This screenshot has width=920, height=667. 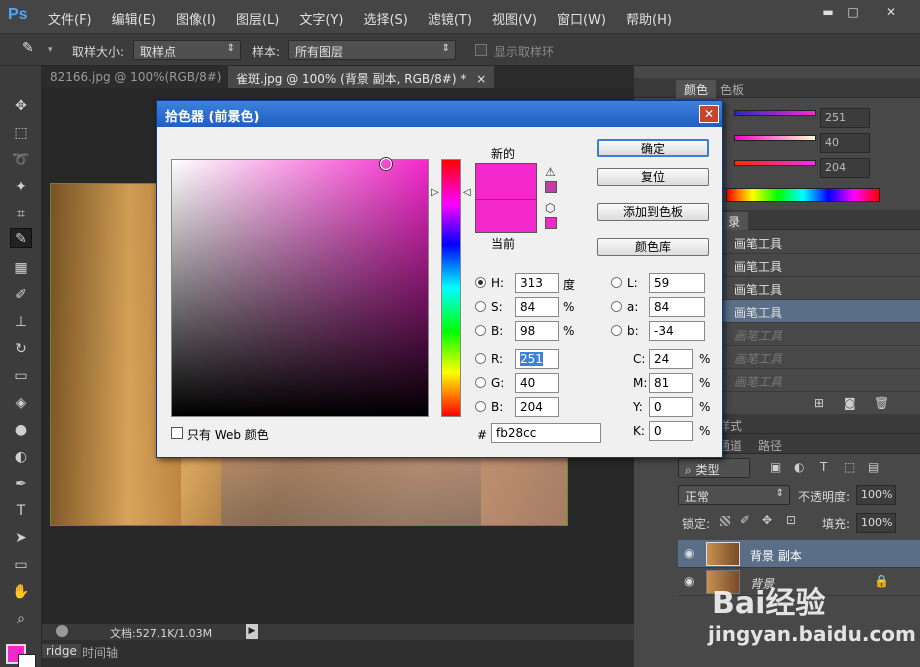 What do you see at coordinates (480, 382) in the screenshot?
I see `green-radio` at bounding box center [480, 382].